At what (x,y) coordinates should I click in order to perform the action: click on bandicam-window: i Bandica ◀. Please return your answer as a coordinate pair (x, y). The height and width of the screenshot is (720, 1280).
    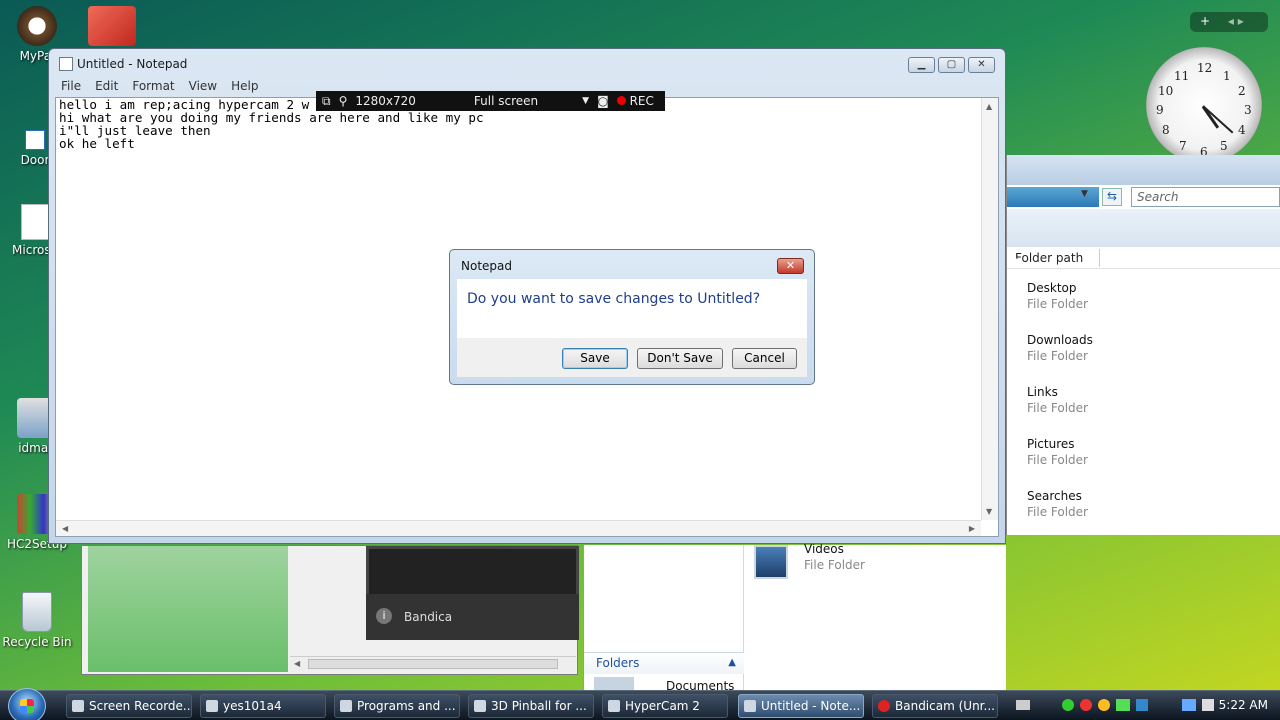
    Looking at the image, I should click on (330, 610).